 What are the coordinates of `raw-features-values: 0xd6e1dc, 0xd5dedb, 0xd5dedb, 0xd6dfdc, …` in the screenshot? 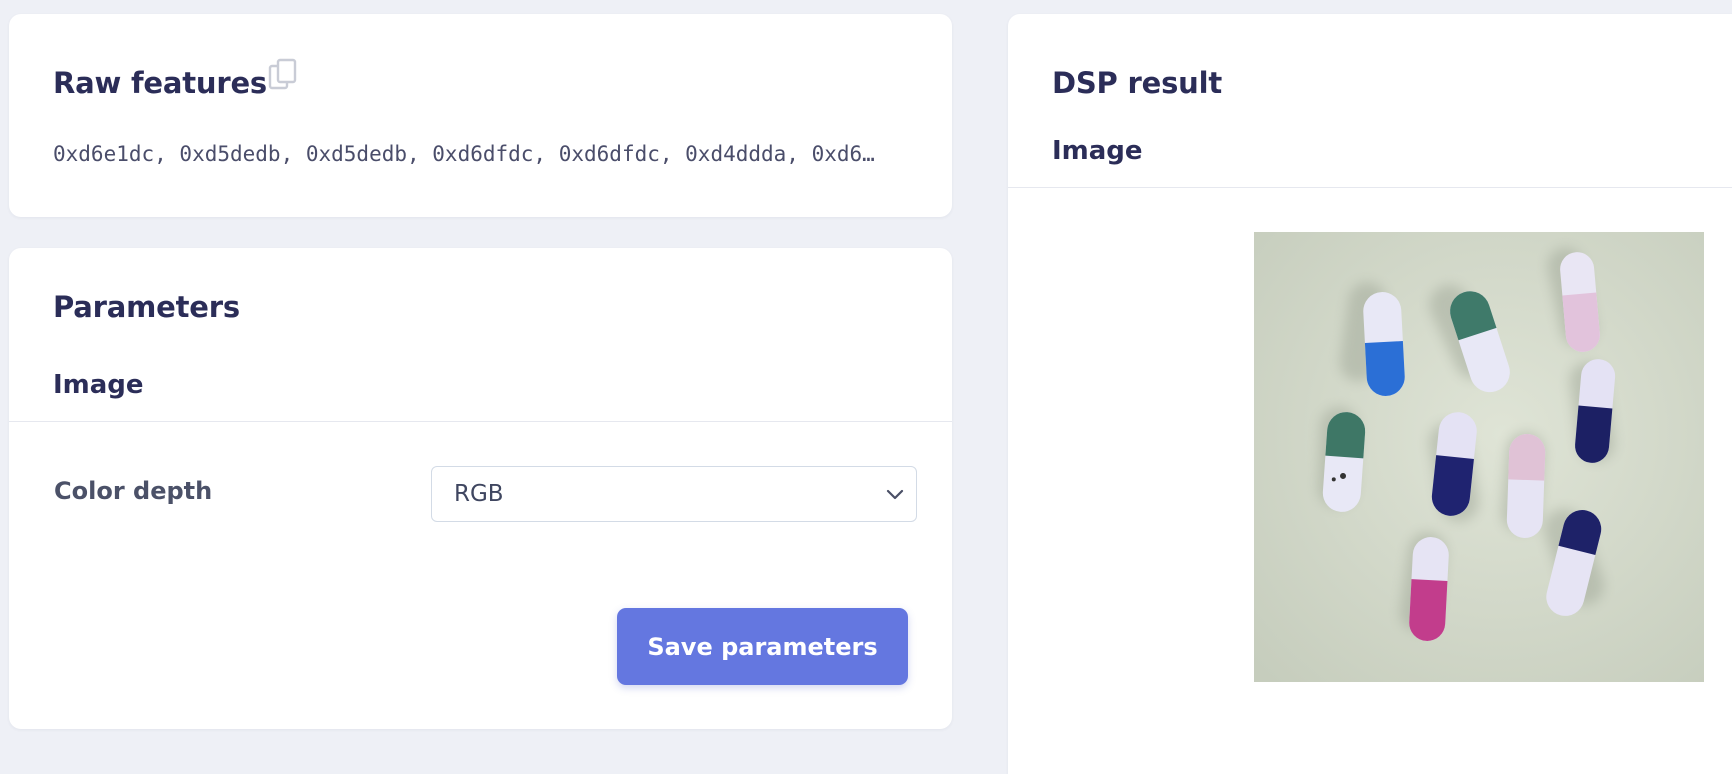 It's located at (464, 154).